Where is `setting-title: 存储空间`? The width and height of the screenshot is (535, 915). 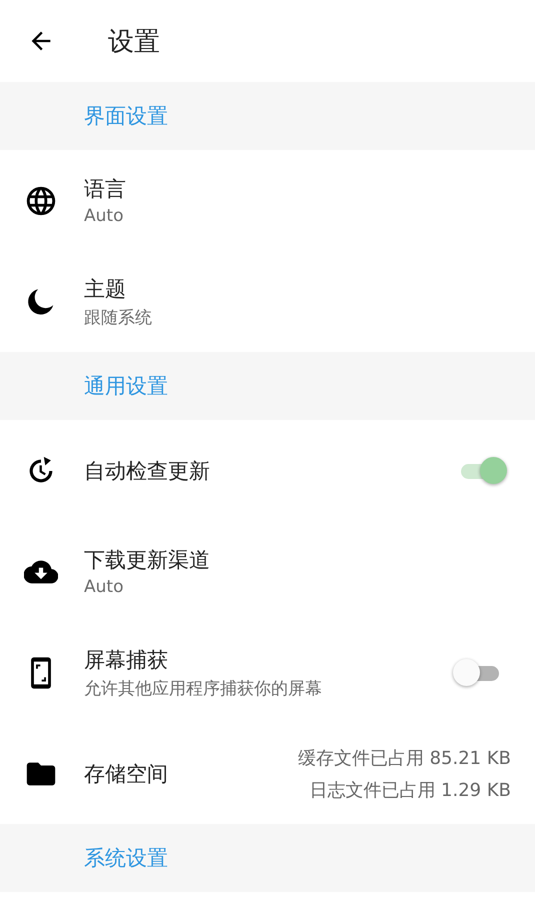 setting-title: 存储空间 is located at coordinates (126, 774).